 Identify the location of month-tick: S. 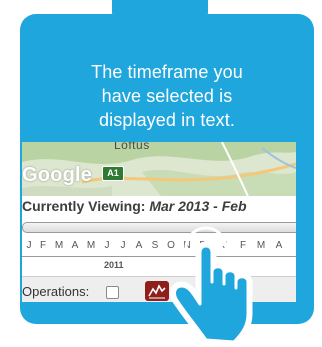
(155, 245).